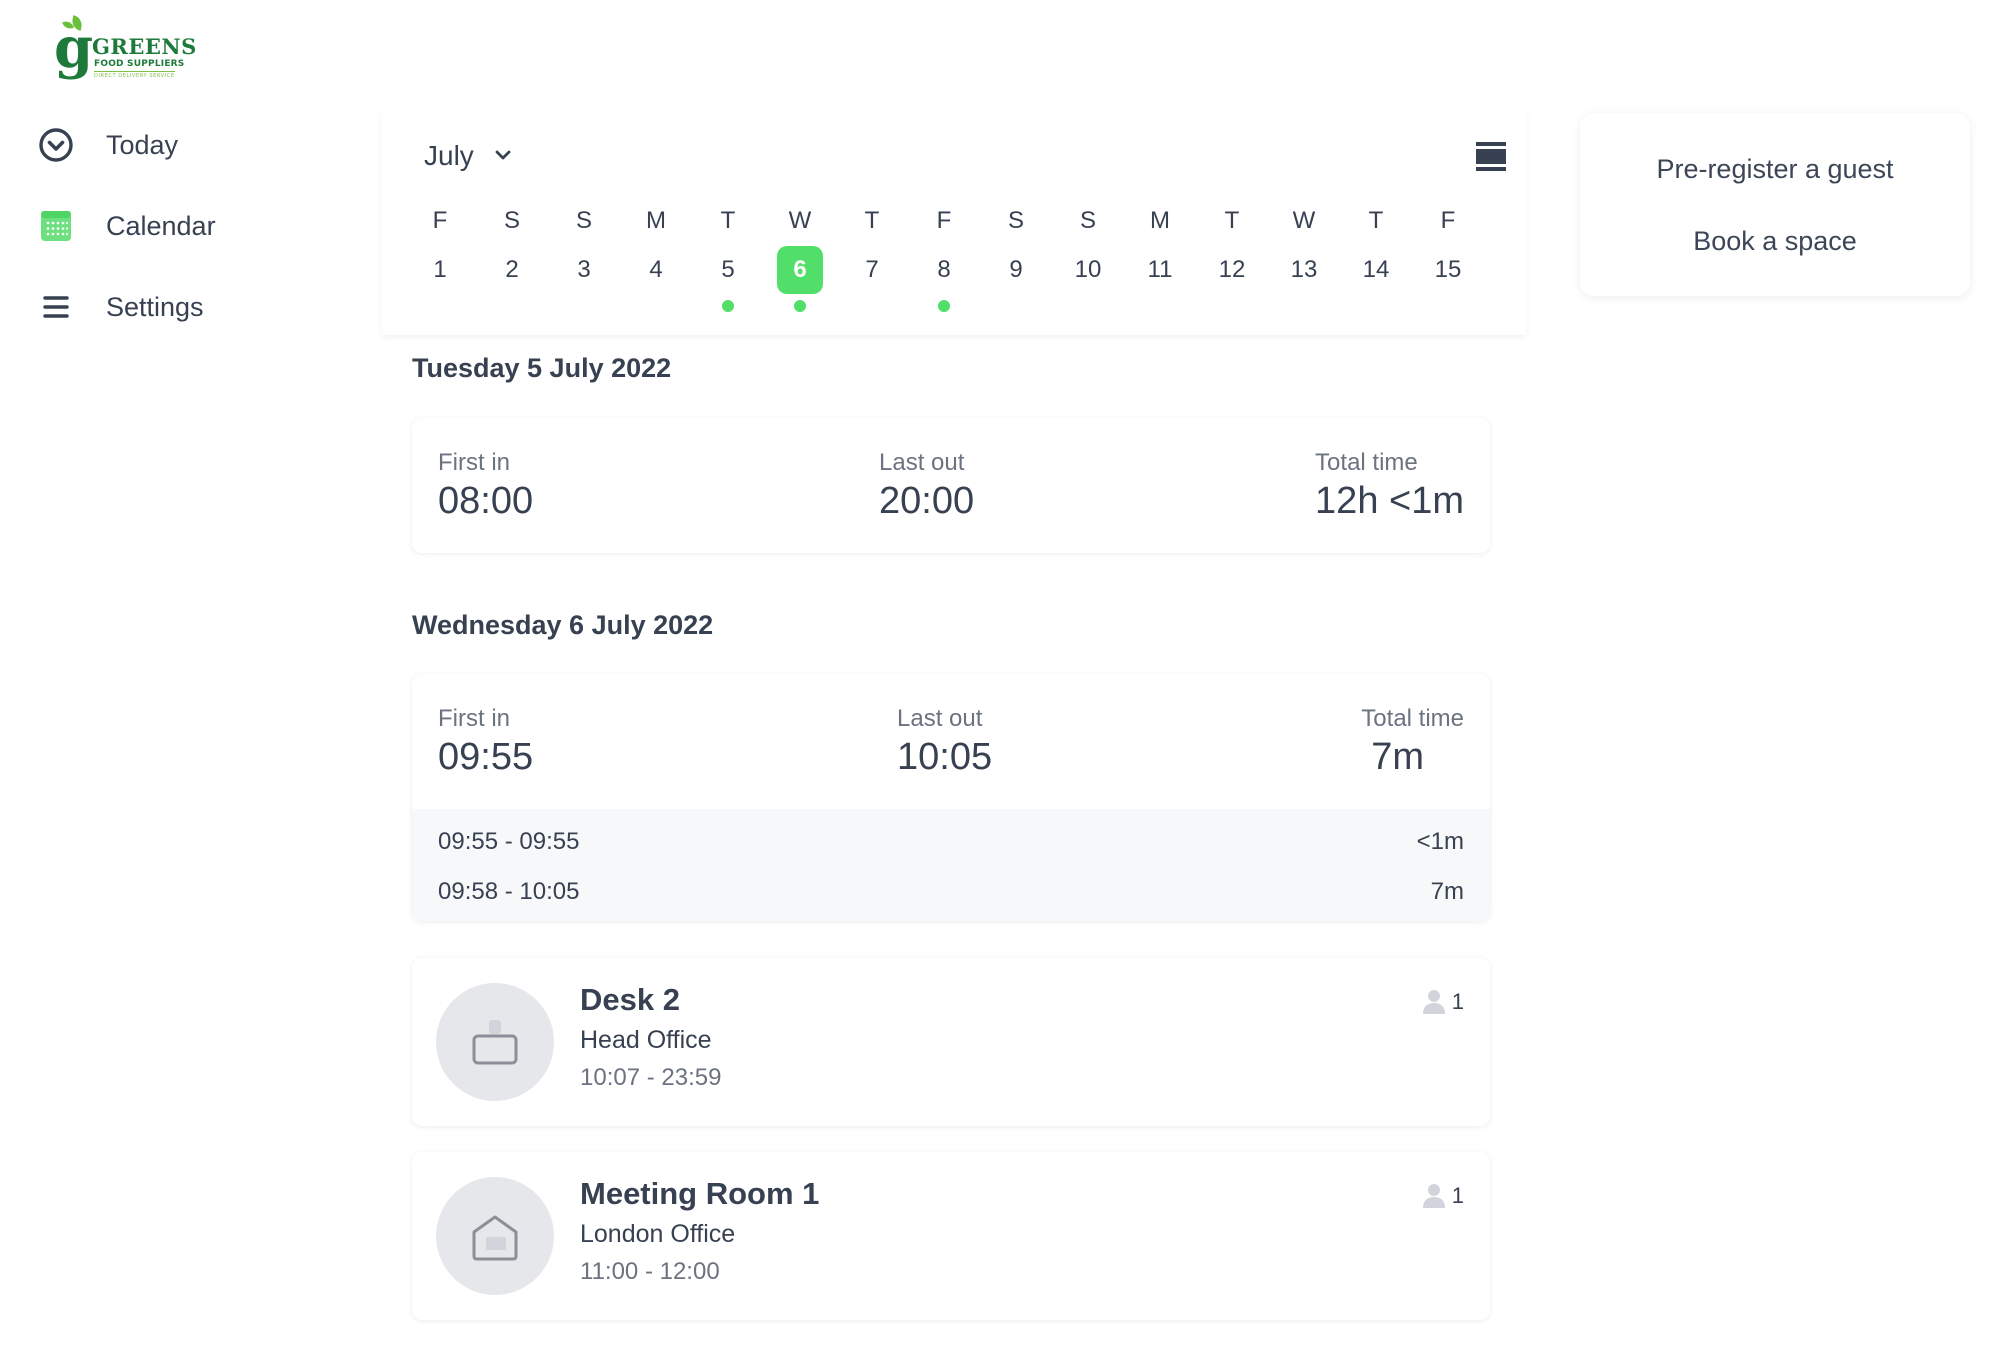 This screenshot has height=1348, width=1999. I want to click on calendar-day: W 13, so click(1304, 259).